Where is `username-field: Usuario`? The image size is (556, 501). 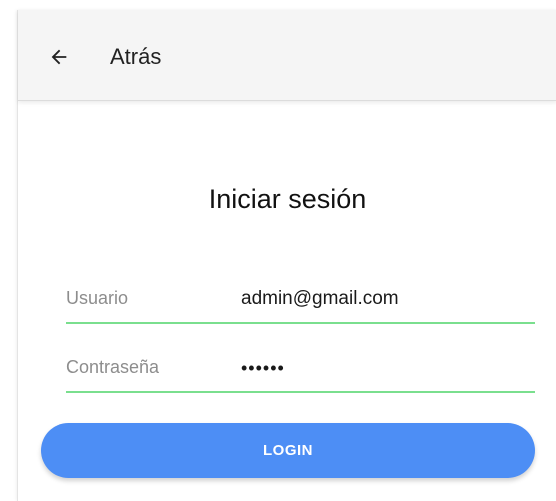 username-field: Usuario is located at coordinates (300, 303).